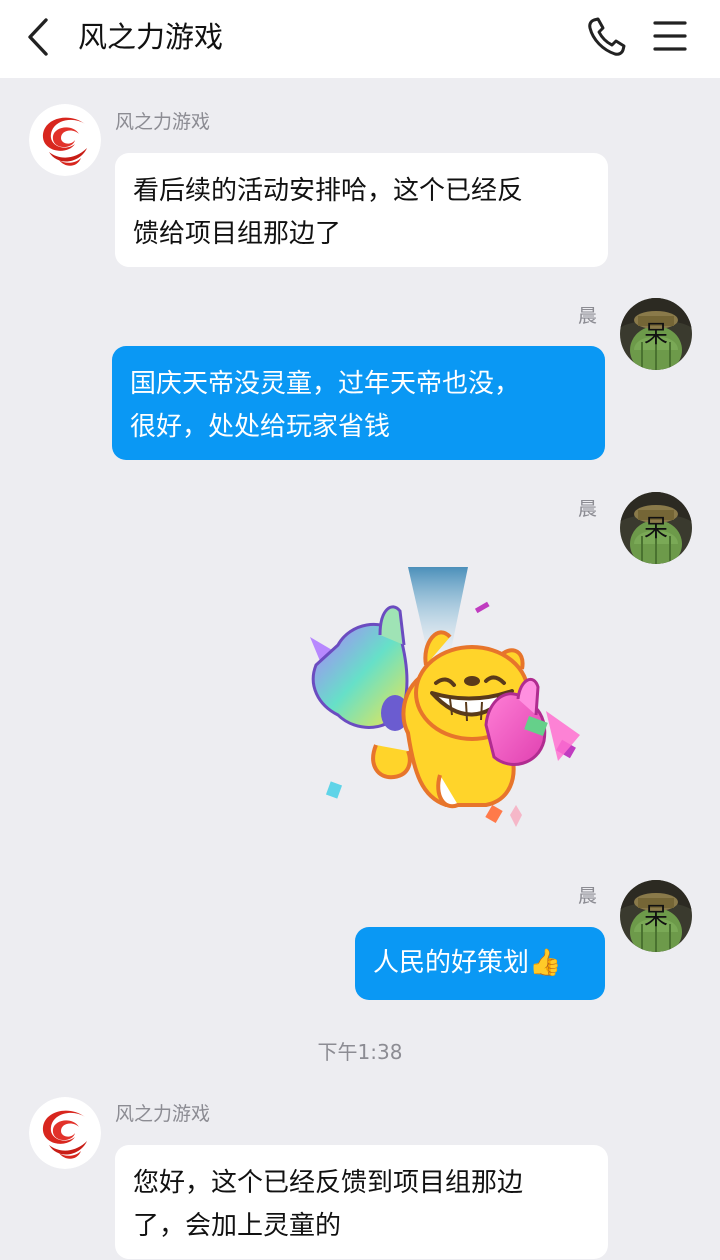 This screenshot has height=1260, width=720. What do you see at coordinates (151, 37) in the screenshot?
I see `chat-title: 风之力游戏` at bounding box center [151, 37].